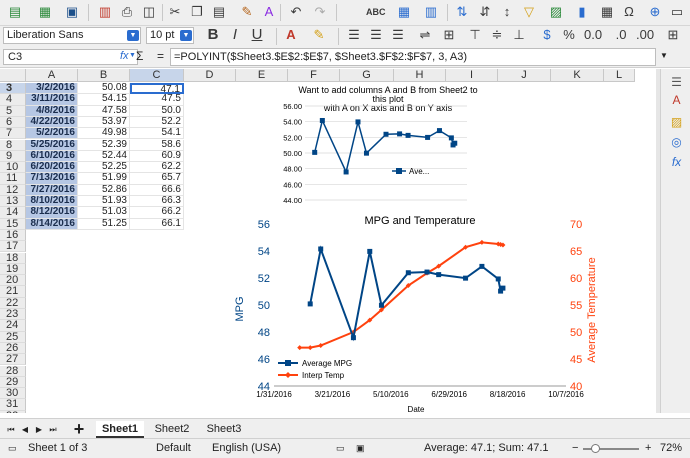 The image size is (690, 458). What do you see at coordinates (52, 156) in the screenshot?
I see `cell-a9: 6/10/2016` at bounding box center [52, 156].